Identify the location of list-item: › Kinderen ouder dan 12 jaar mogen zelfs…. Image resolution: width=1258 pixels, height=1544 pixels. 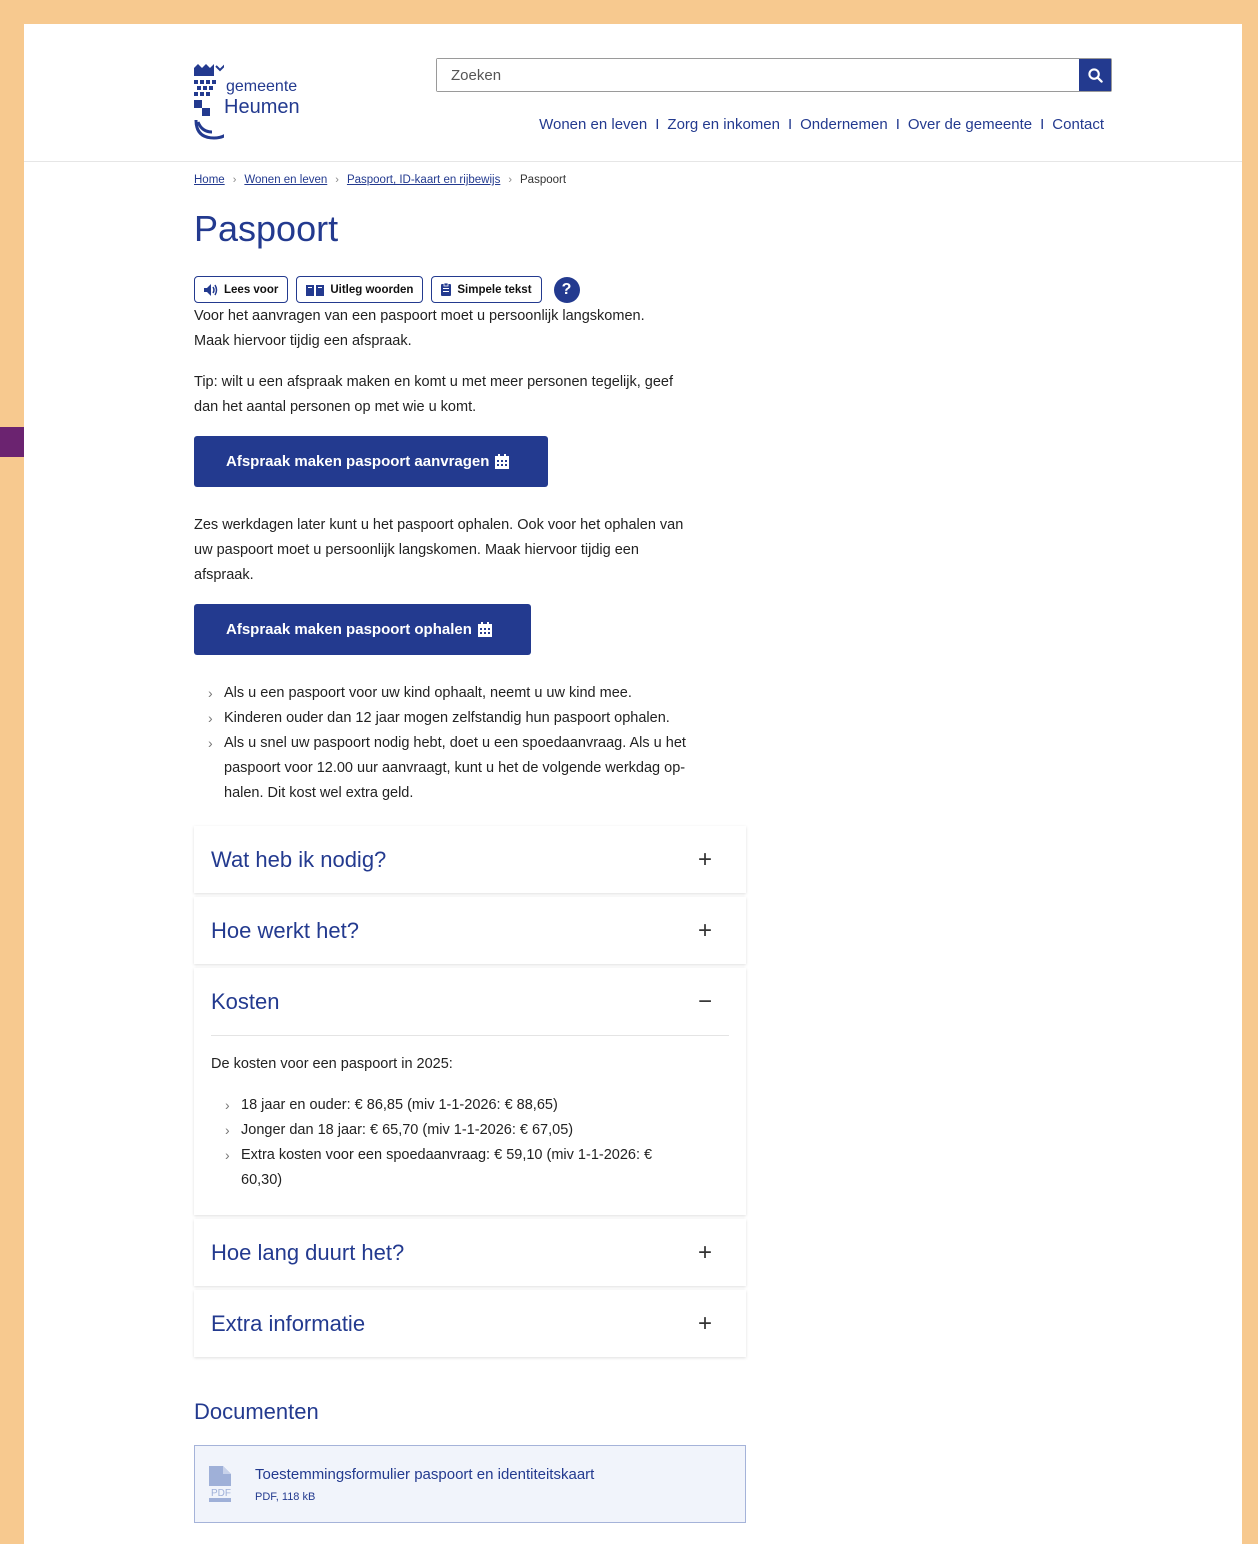
(470, 718).